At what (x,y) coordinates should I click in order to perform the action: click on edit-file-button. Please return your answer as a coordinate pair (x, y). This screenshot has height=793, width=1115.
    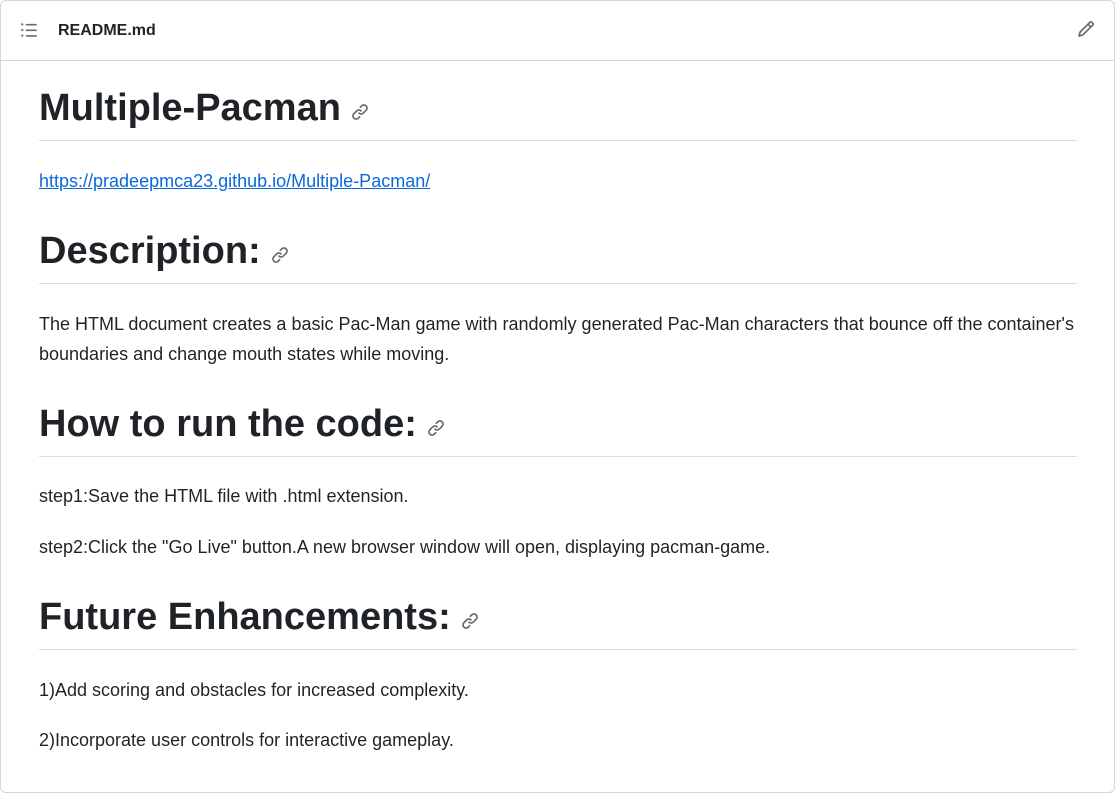
    Looking at the image, I should click on (1086, 31).